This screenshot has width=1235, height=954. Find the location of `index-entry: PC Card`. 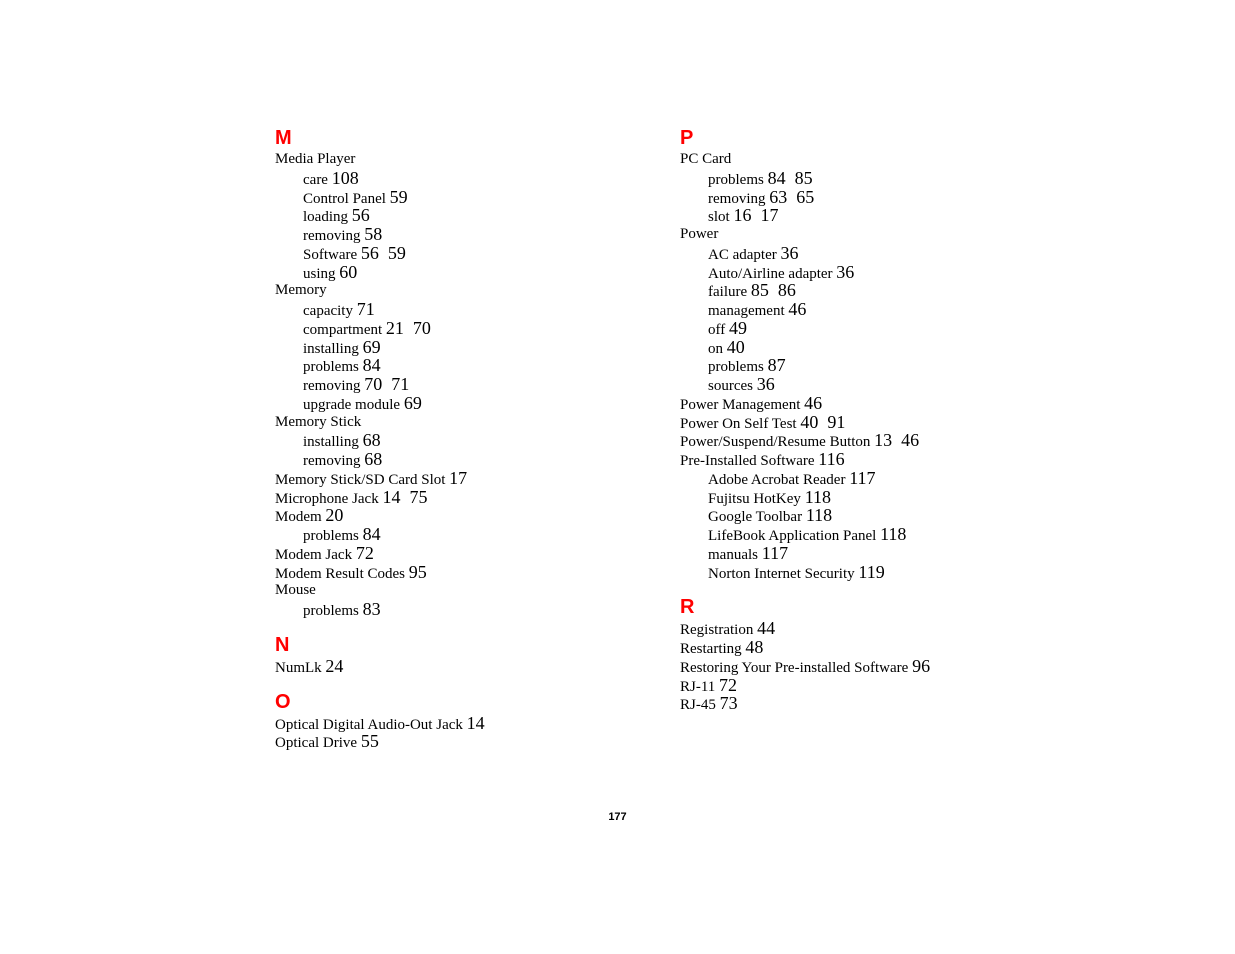

index-entry: PC Card is located at coordinates (880, 159).